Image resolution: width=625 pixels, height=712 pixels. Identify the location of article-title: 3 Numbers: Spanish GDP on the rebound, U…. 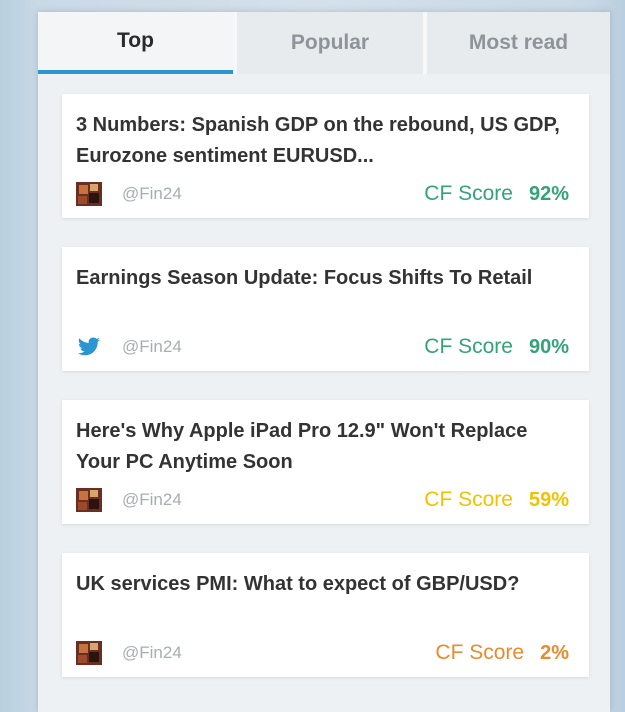
(326, 141).